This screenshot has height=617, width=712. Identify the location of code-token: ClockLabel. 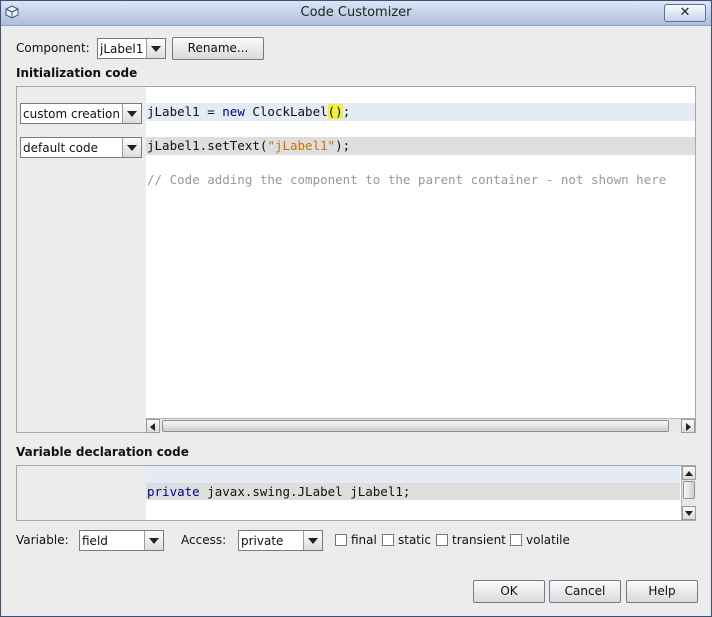
(286, 111).